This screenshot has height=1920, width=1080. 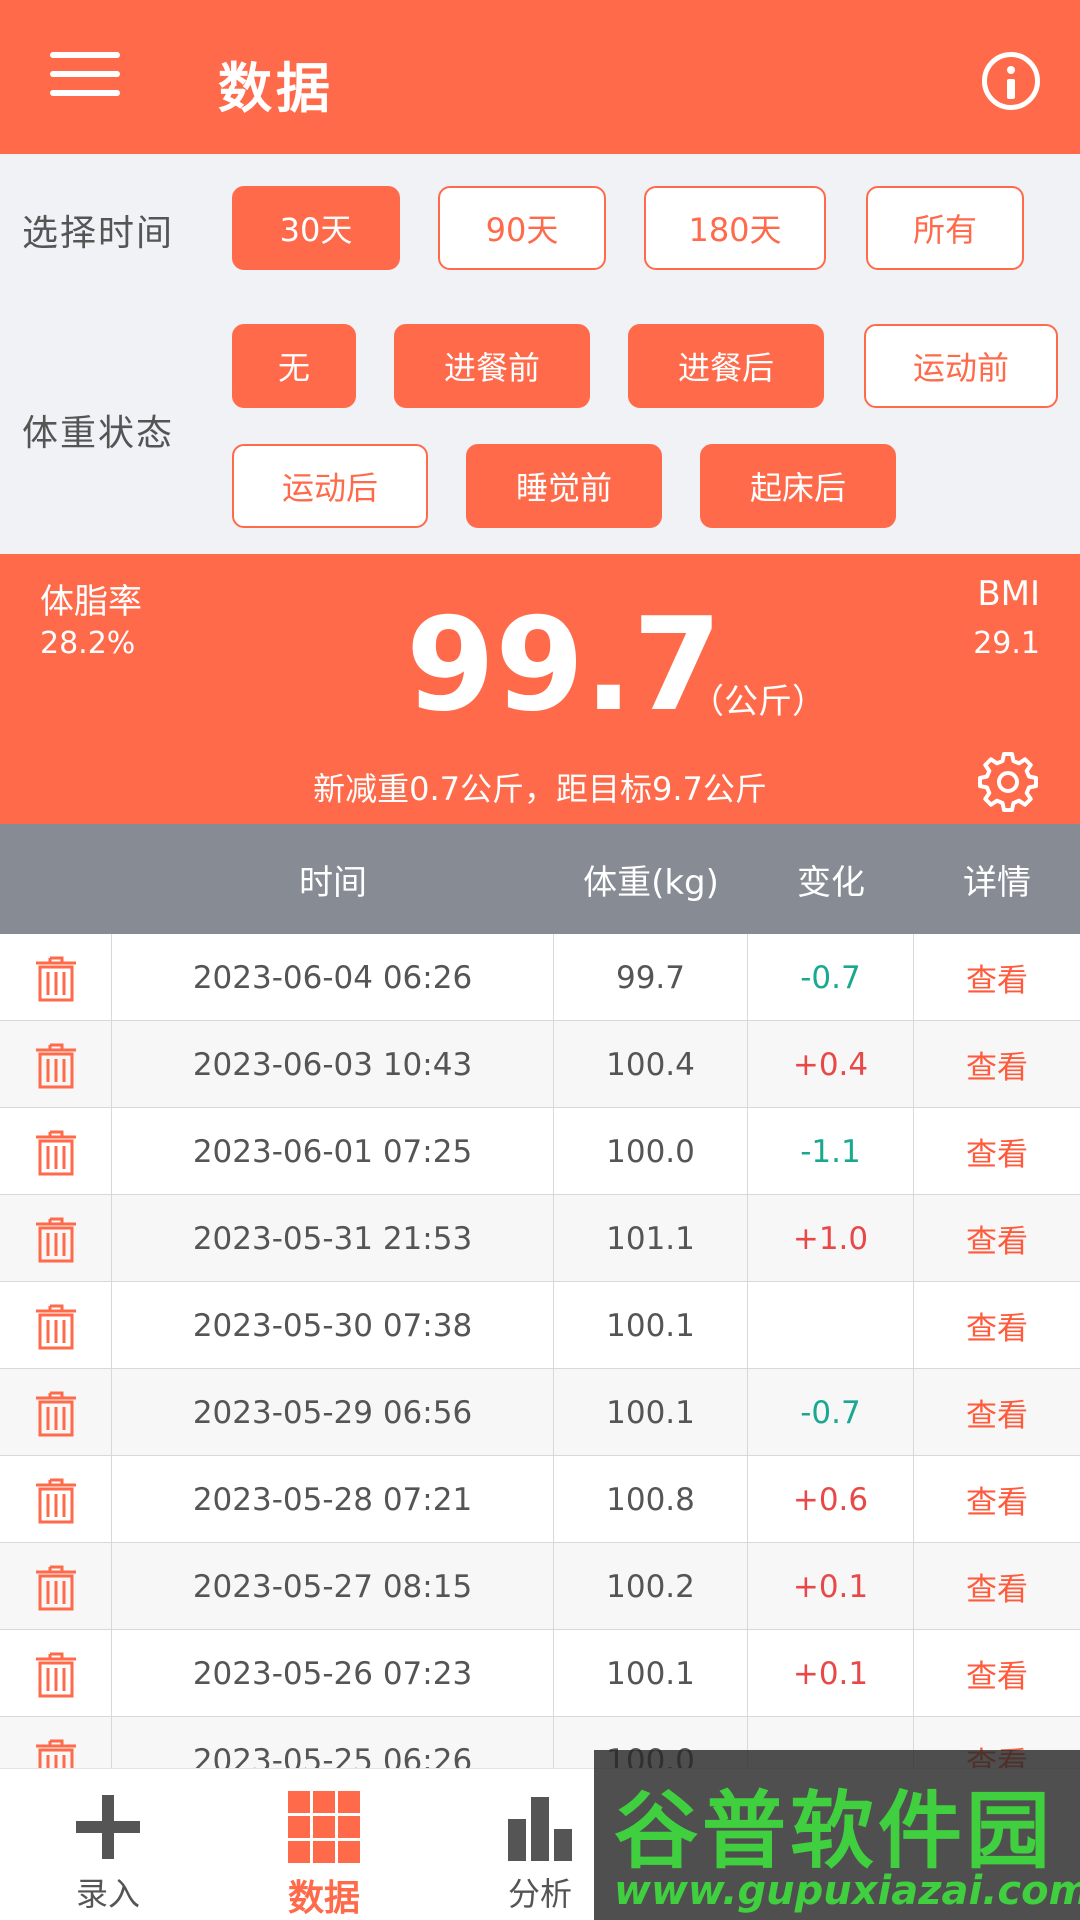 I want to click on col-header-detail: 详情, so click(x=997, y=882).